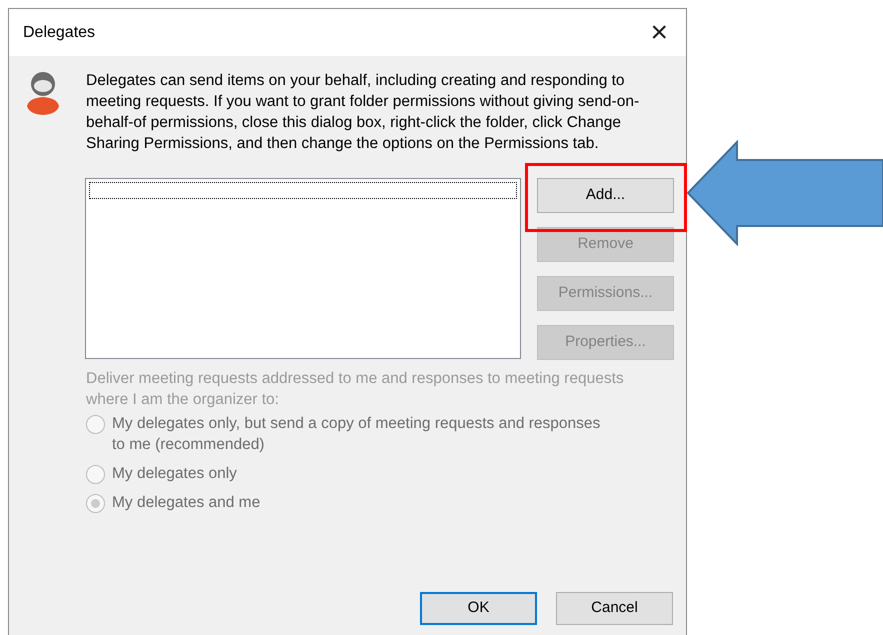 The width and height of the screenshot is (883, 635). I want to click on delivery-label: Deliver meeting requests addressed to me and responses to meeting requests where I am the organizer to:, so click(355, 389).